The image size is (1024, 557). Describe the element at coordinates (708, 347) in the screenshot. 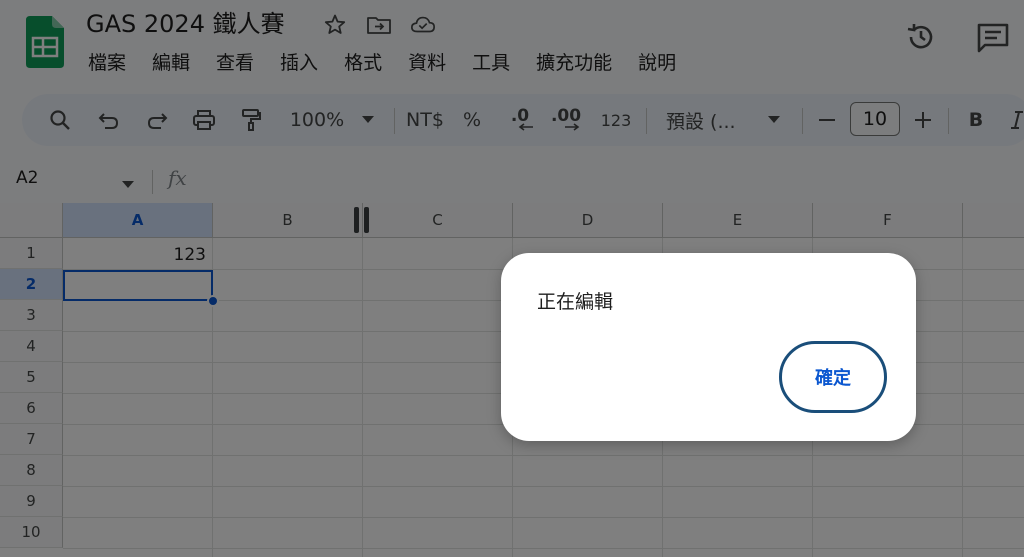

I see `alert-dialog: 正在編輯 確定` at that location.